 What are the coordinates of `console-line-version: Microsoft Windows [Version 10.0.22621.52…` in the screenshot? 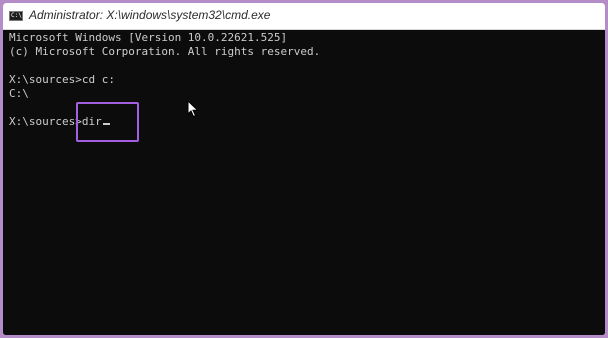 It's located at (148, 37).